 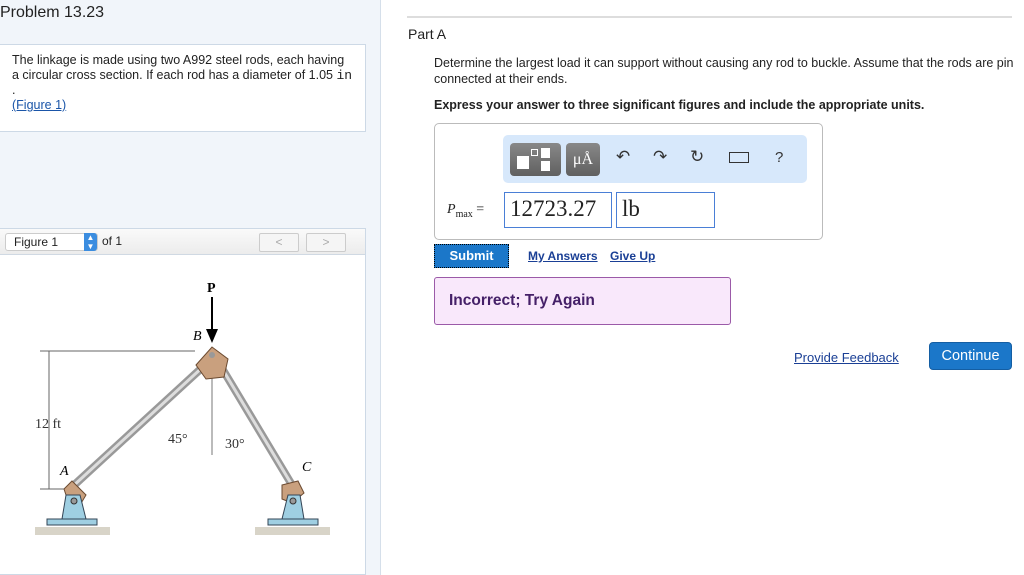 What do you see at coordinates (307, 467) in the screenshot?
I see `label-c: C` at bounding box center [307, 467].